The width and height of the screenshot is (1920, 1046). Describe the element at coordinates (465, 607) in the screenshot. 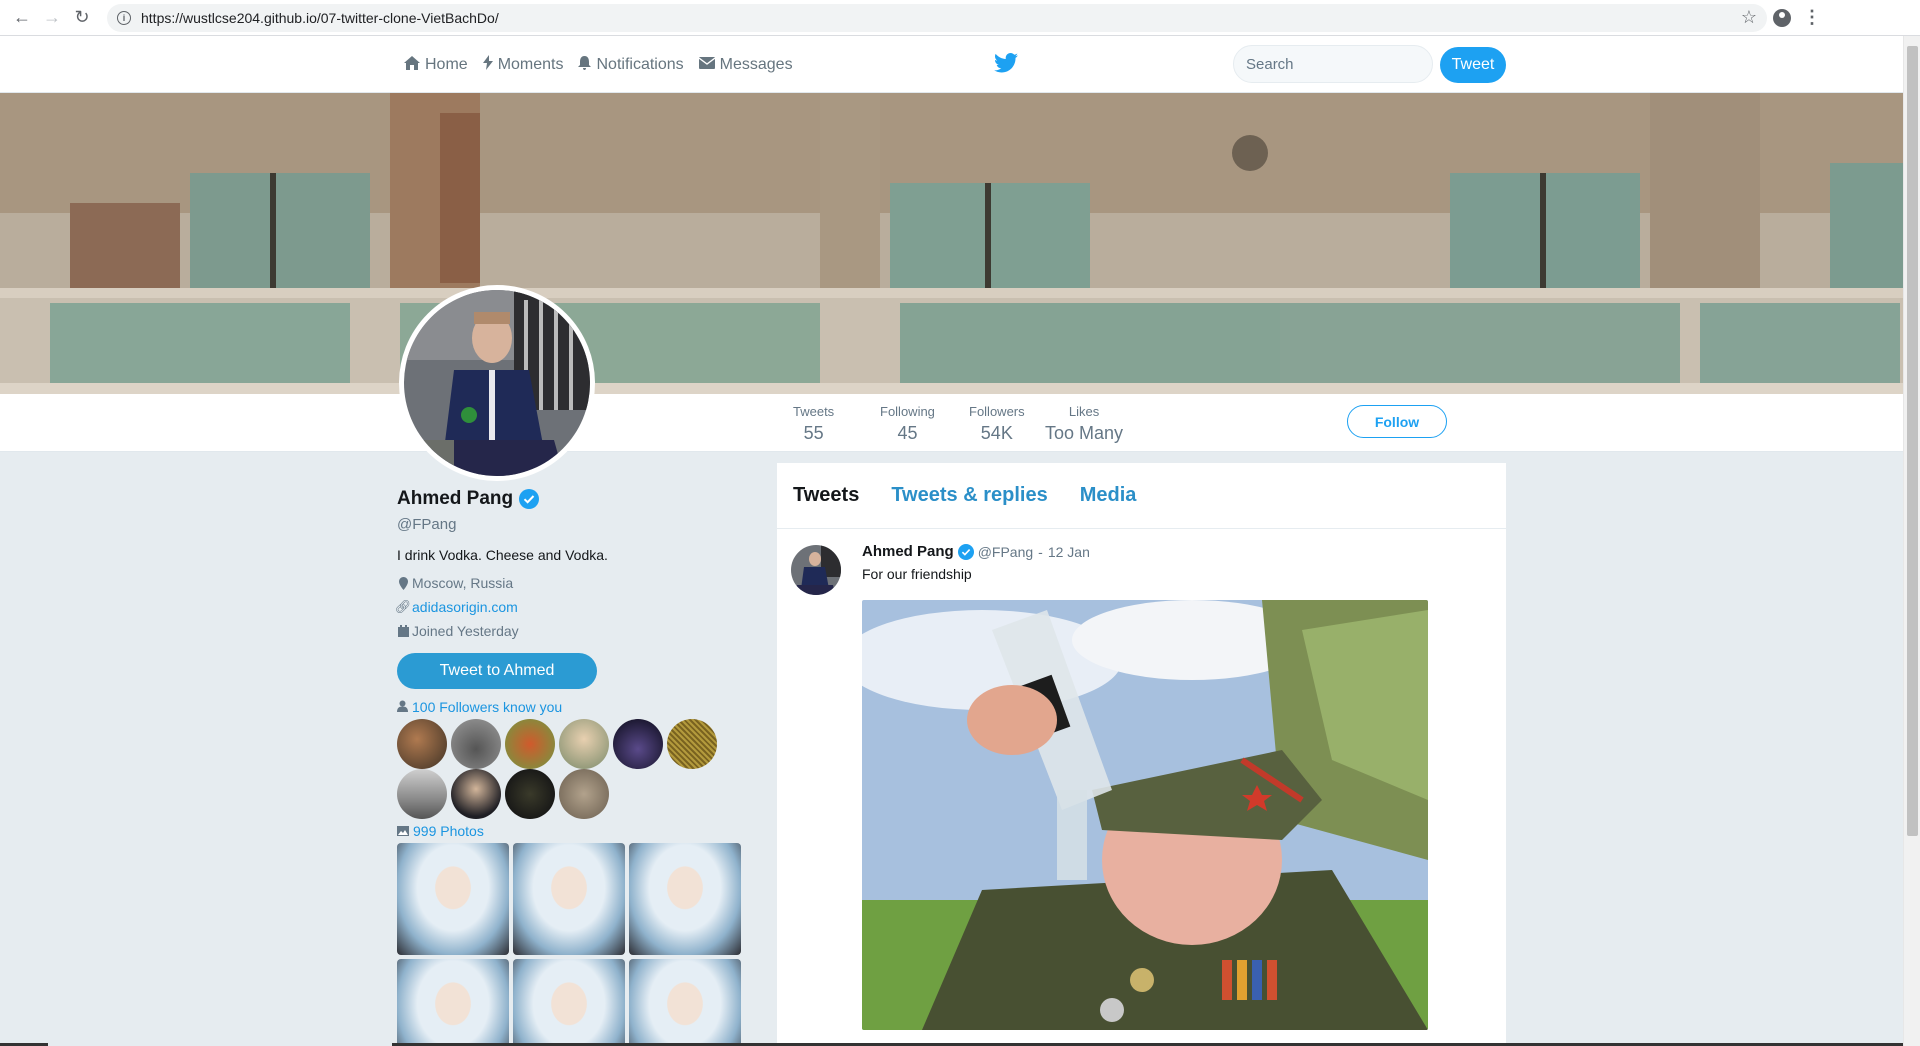

I see `profile-website-link: adidasorigin.com` at that location.